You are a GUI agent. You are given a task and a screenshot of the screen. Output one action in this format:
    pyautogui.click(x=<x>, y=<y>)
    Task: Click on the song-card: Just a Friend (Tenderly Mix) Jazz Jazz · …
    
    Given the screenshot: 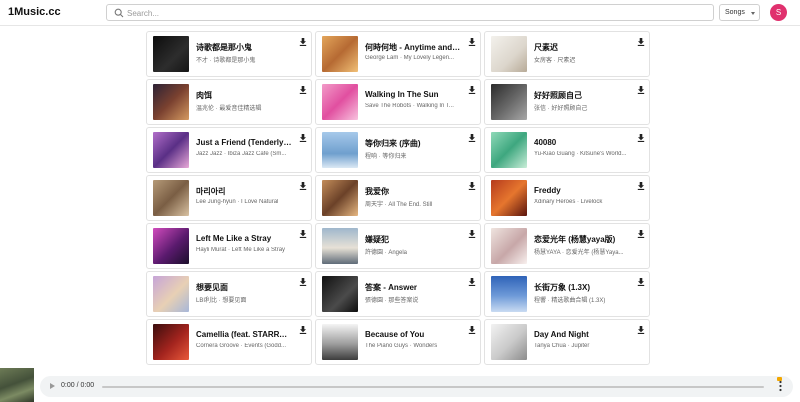 What is the action you would take?
    pyautogui.click(x=229, y=150)
    